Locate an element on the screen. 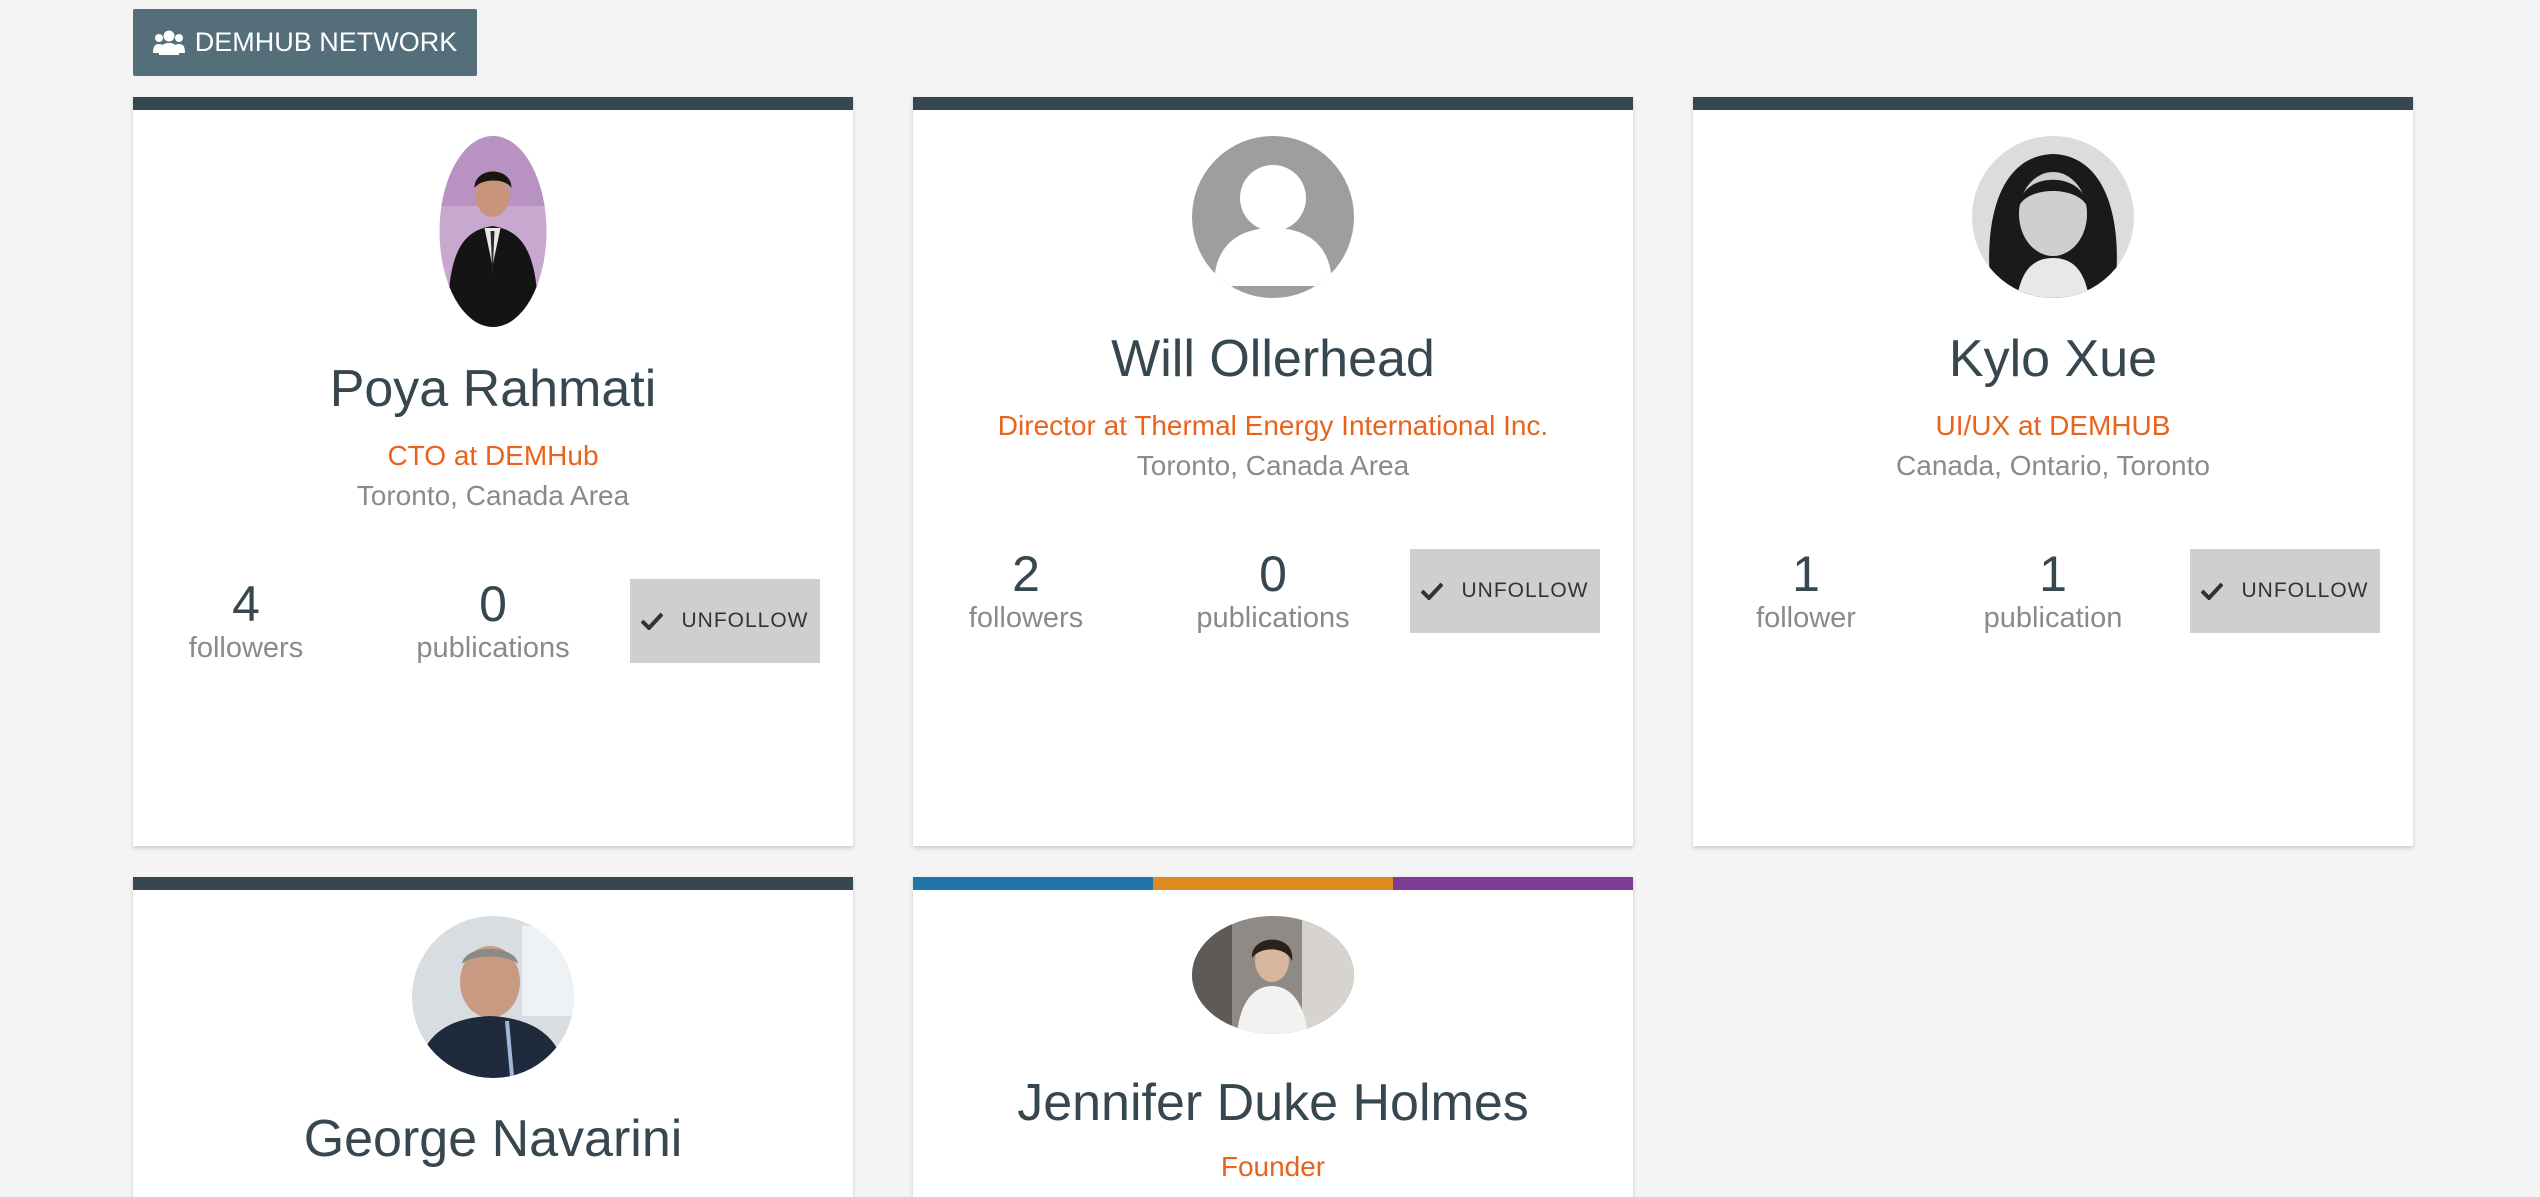 The height and width of the screenshot is (1197, 2540). profile-role: CTO at DEMHub is located at coordinates (493, 455).